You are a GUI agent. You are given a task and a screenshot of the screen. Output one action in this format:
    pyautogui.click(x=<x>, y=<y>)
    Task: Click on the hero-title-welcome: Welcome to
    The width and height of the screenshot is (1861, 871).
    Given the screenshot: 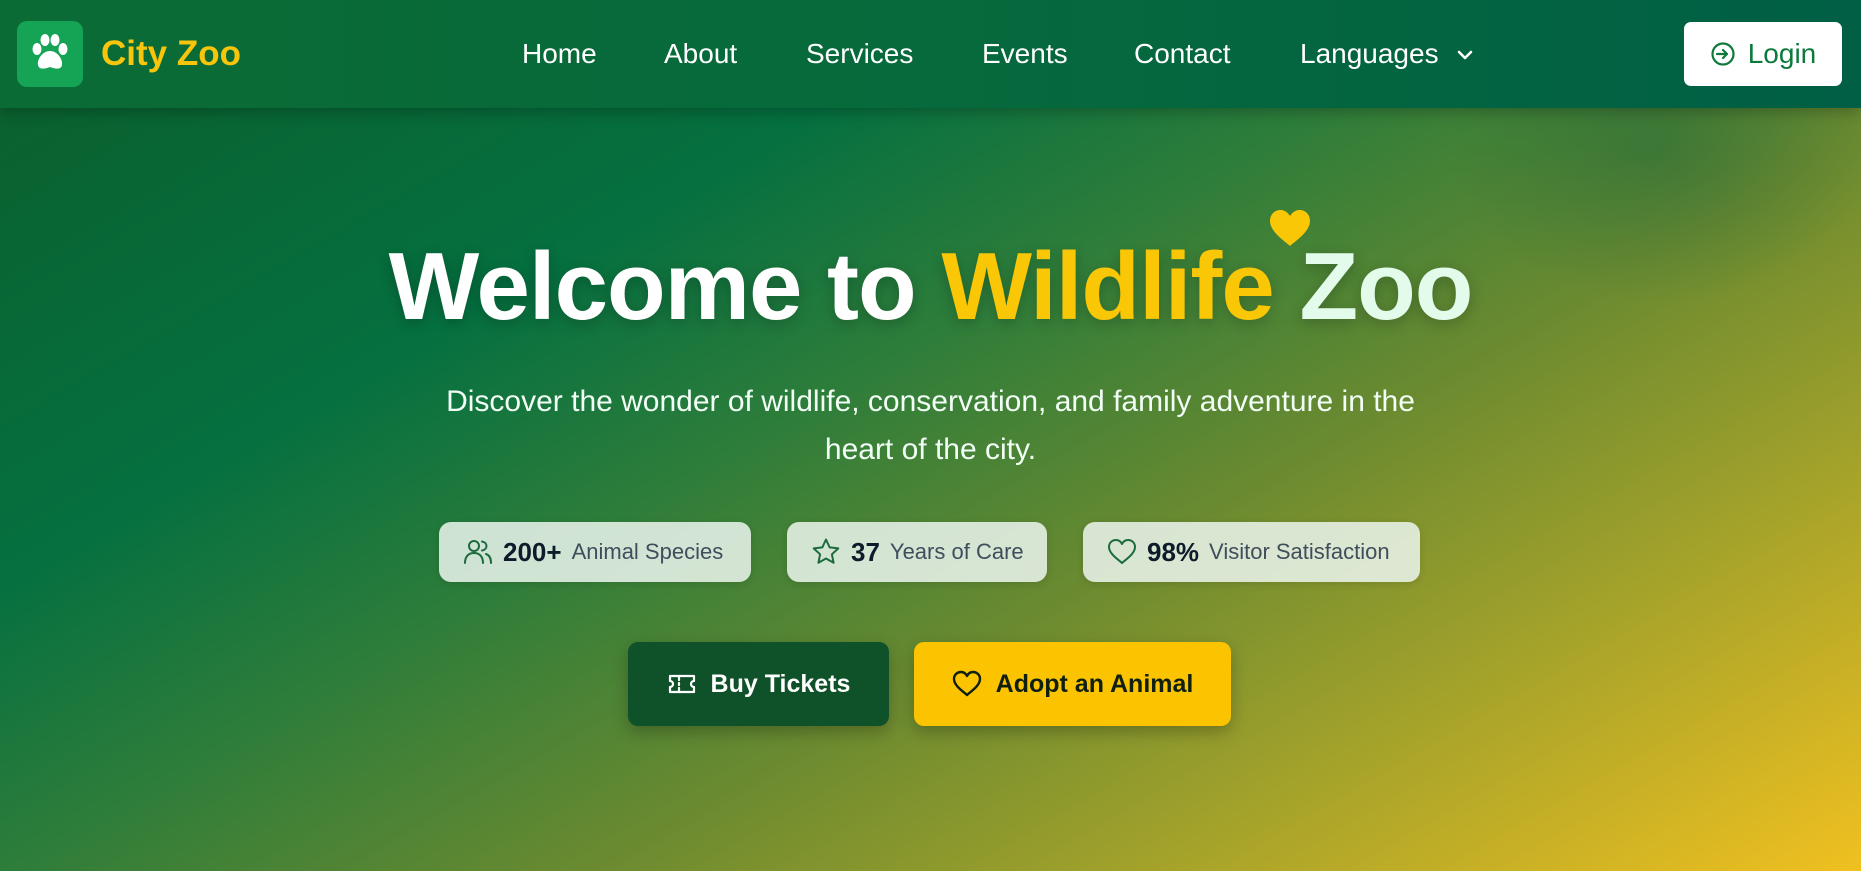 What is the action you would take?
    pyautogui.click(x=665, y=286)
    